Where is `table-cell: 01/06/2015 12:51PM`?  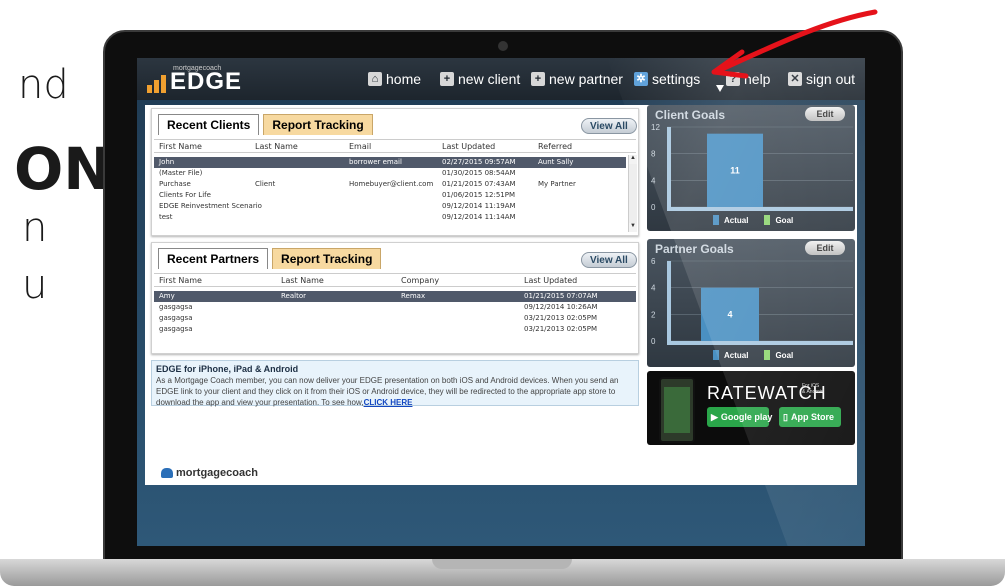 table-cell: 01/06/2015 12:51PM is located at coordinates (479, 195).